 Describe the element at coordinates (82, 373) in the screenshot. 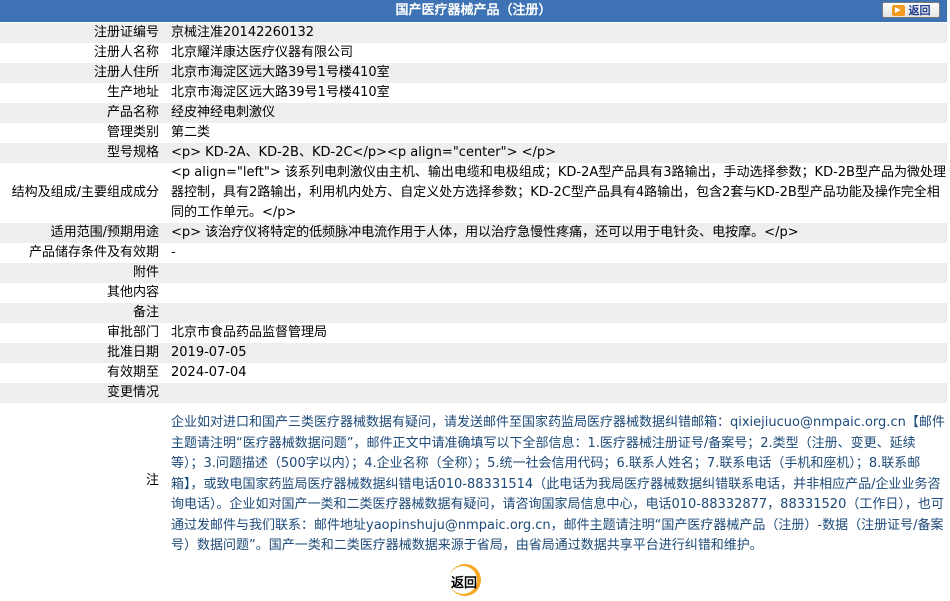

I see `row-label: 有效期至` at that location.